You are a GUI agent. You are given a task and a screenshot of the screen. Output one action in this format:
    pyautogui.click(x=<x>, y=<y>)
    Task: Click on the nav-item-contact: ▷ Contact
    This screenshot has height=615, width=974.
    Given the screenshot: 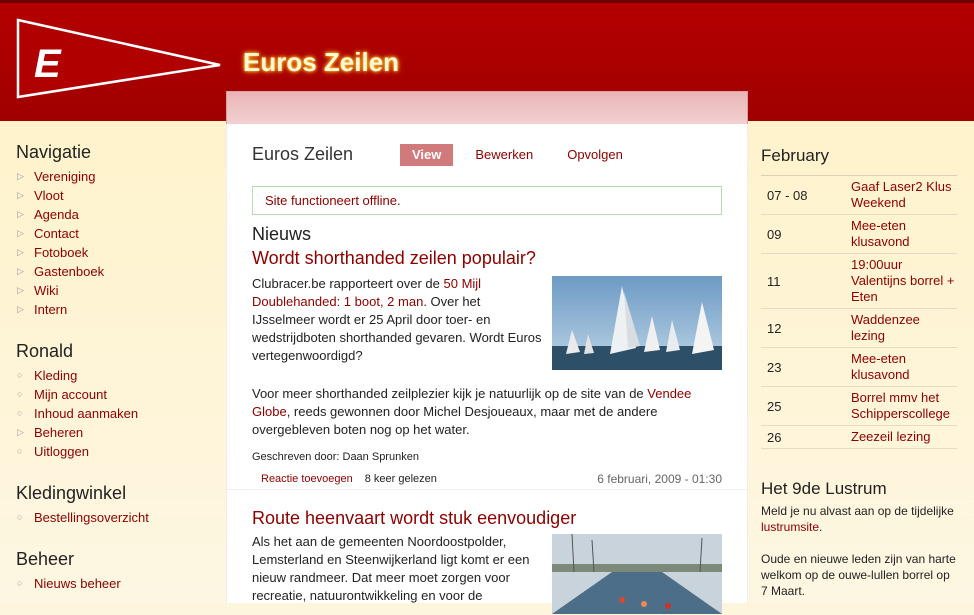 What is the action you would take?
    pyautogui.click(x=116, y=233)
    